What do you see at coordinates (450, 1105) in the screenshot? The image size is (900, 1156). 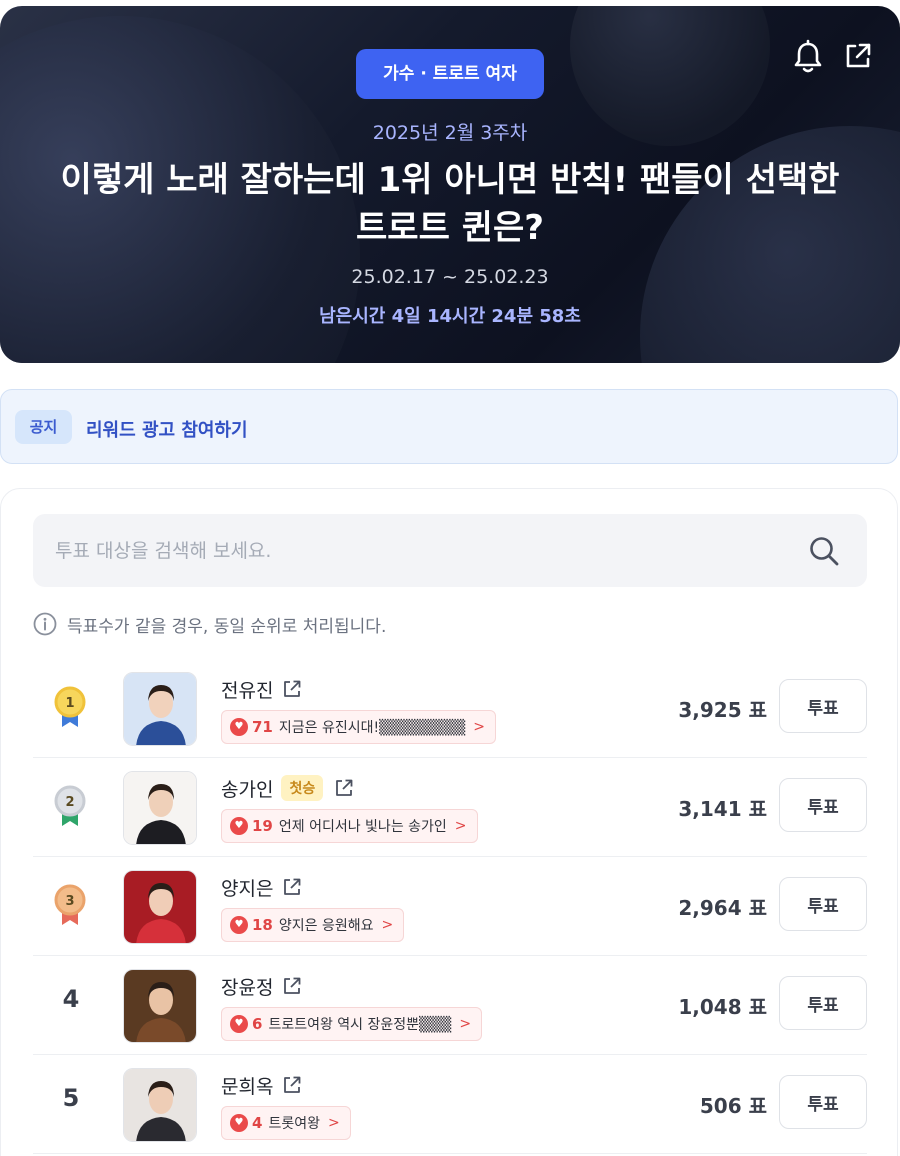 I see `ranking-row: 5 문희옥 ♥ 4 트롯여왕 > 506 표 투표` at bounding box center [450, 1105].